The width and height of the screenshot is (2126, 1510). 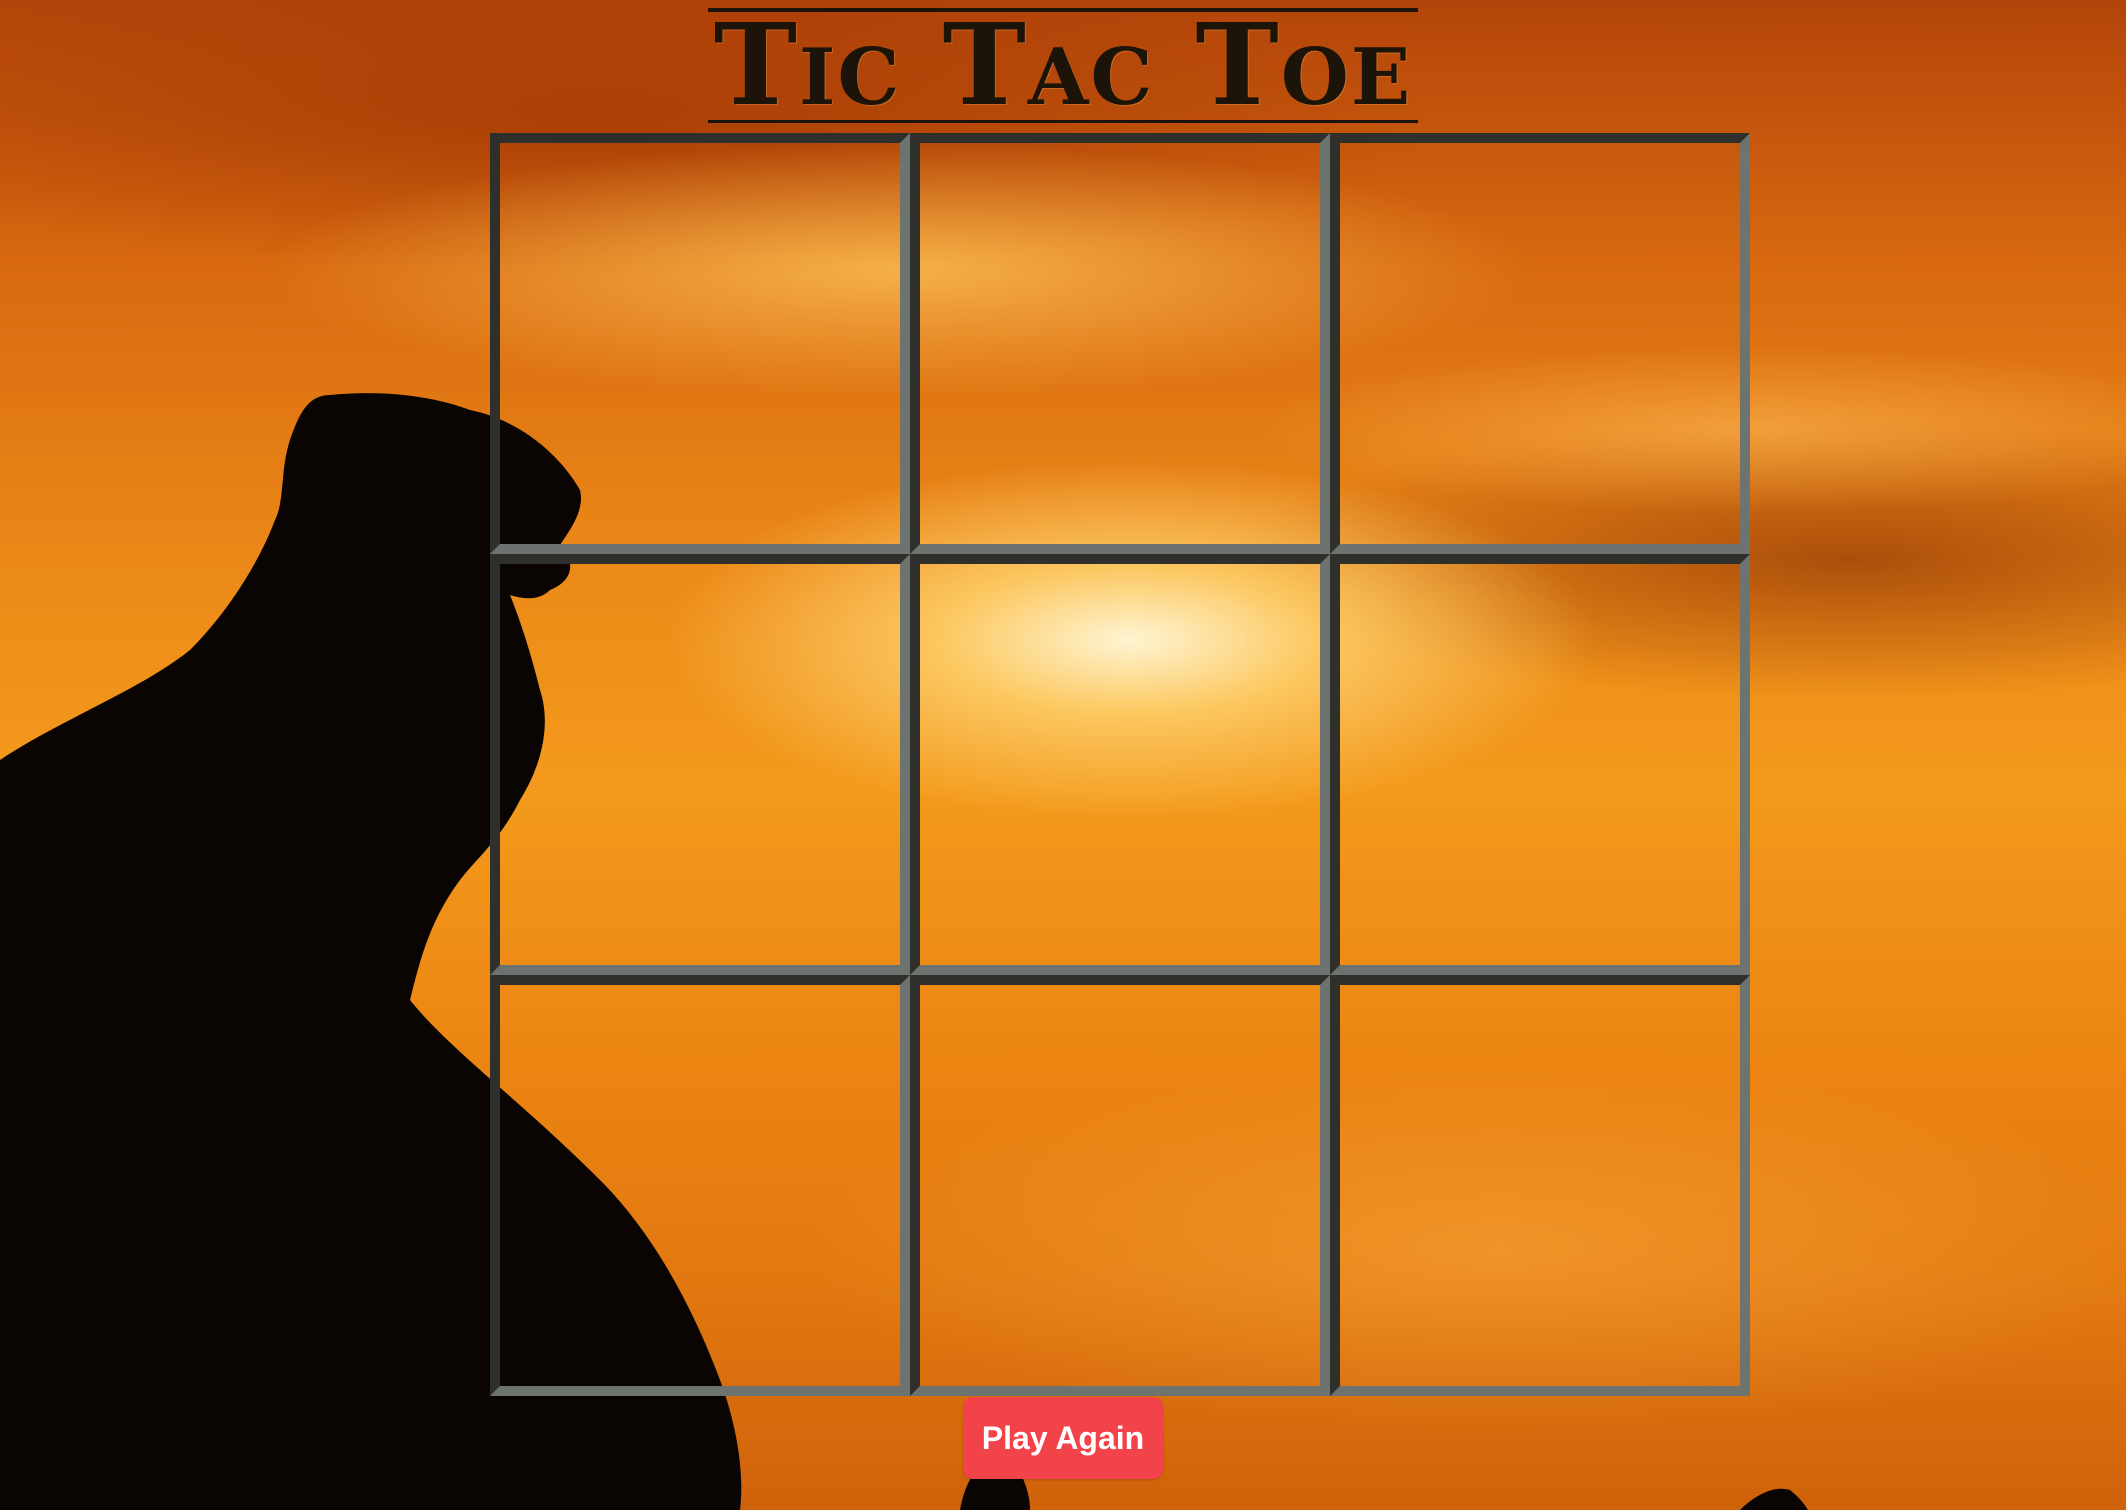 I want to click on actions-bar: Play Again, so click(x=1063, y=1438).